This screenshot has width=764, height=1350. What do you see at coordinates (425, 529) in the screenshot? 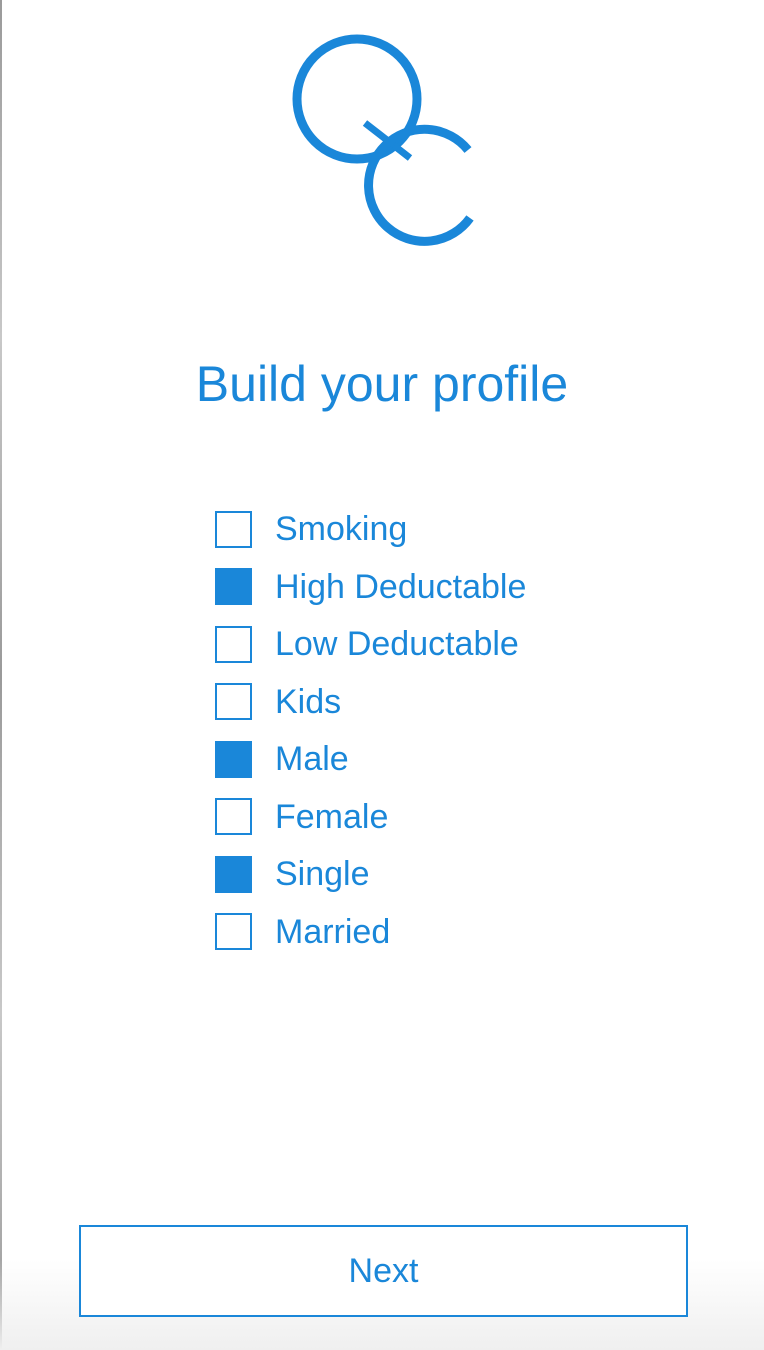
I see `option-smoking: Smoking` at bounding box center [425, 529].